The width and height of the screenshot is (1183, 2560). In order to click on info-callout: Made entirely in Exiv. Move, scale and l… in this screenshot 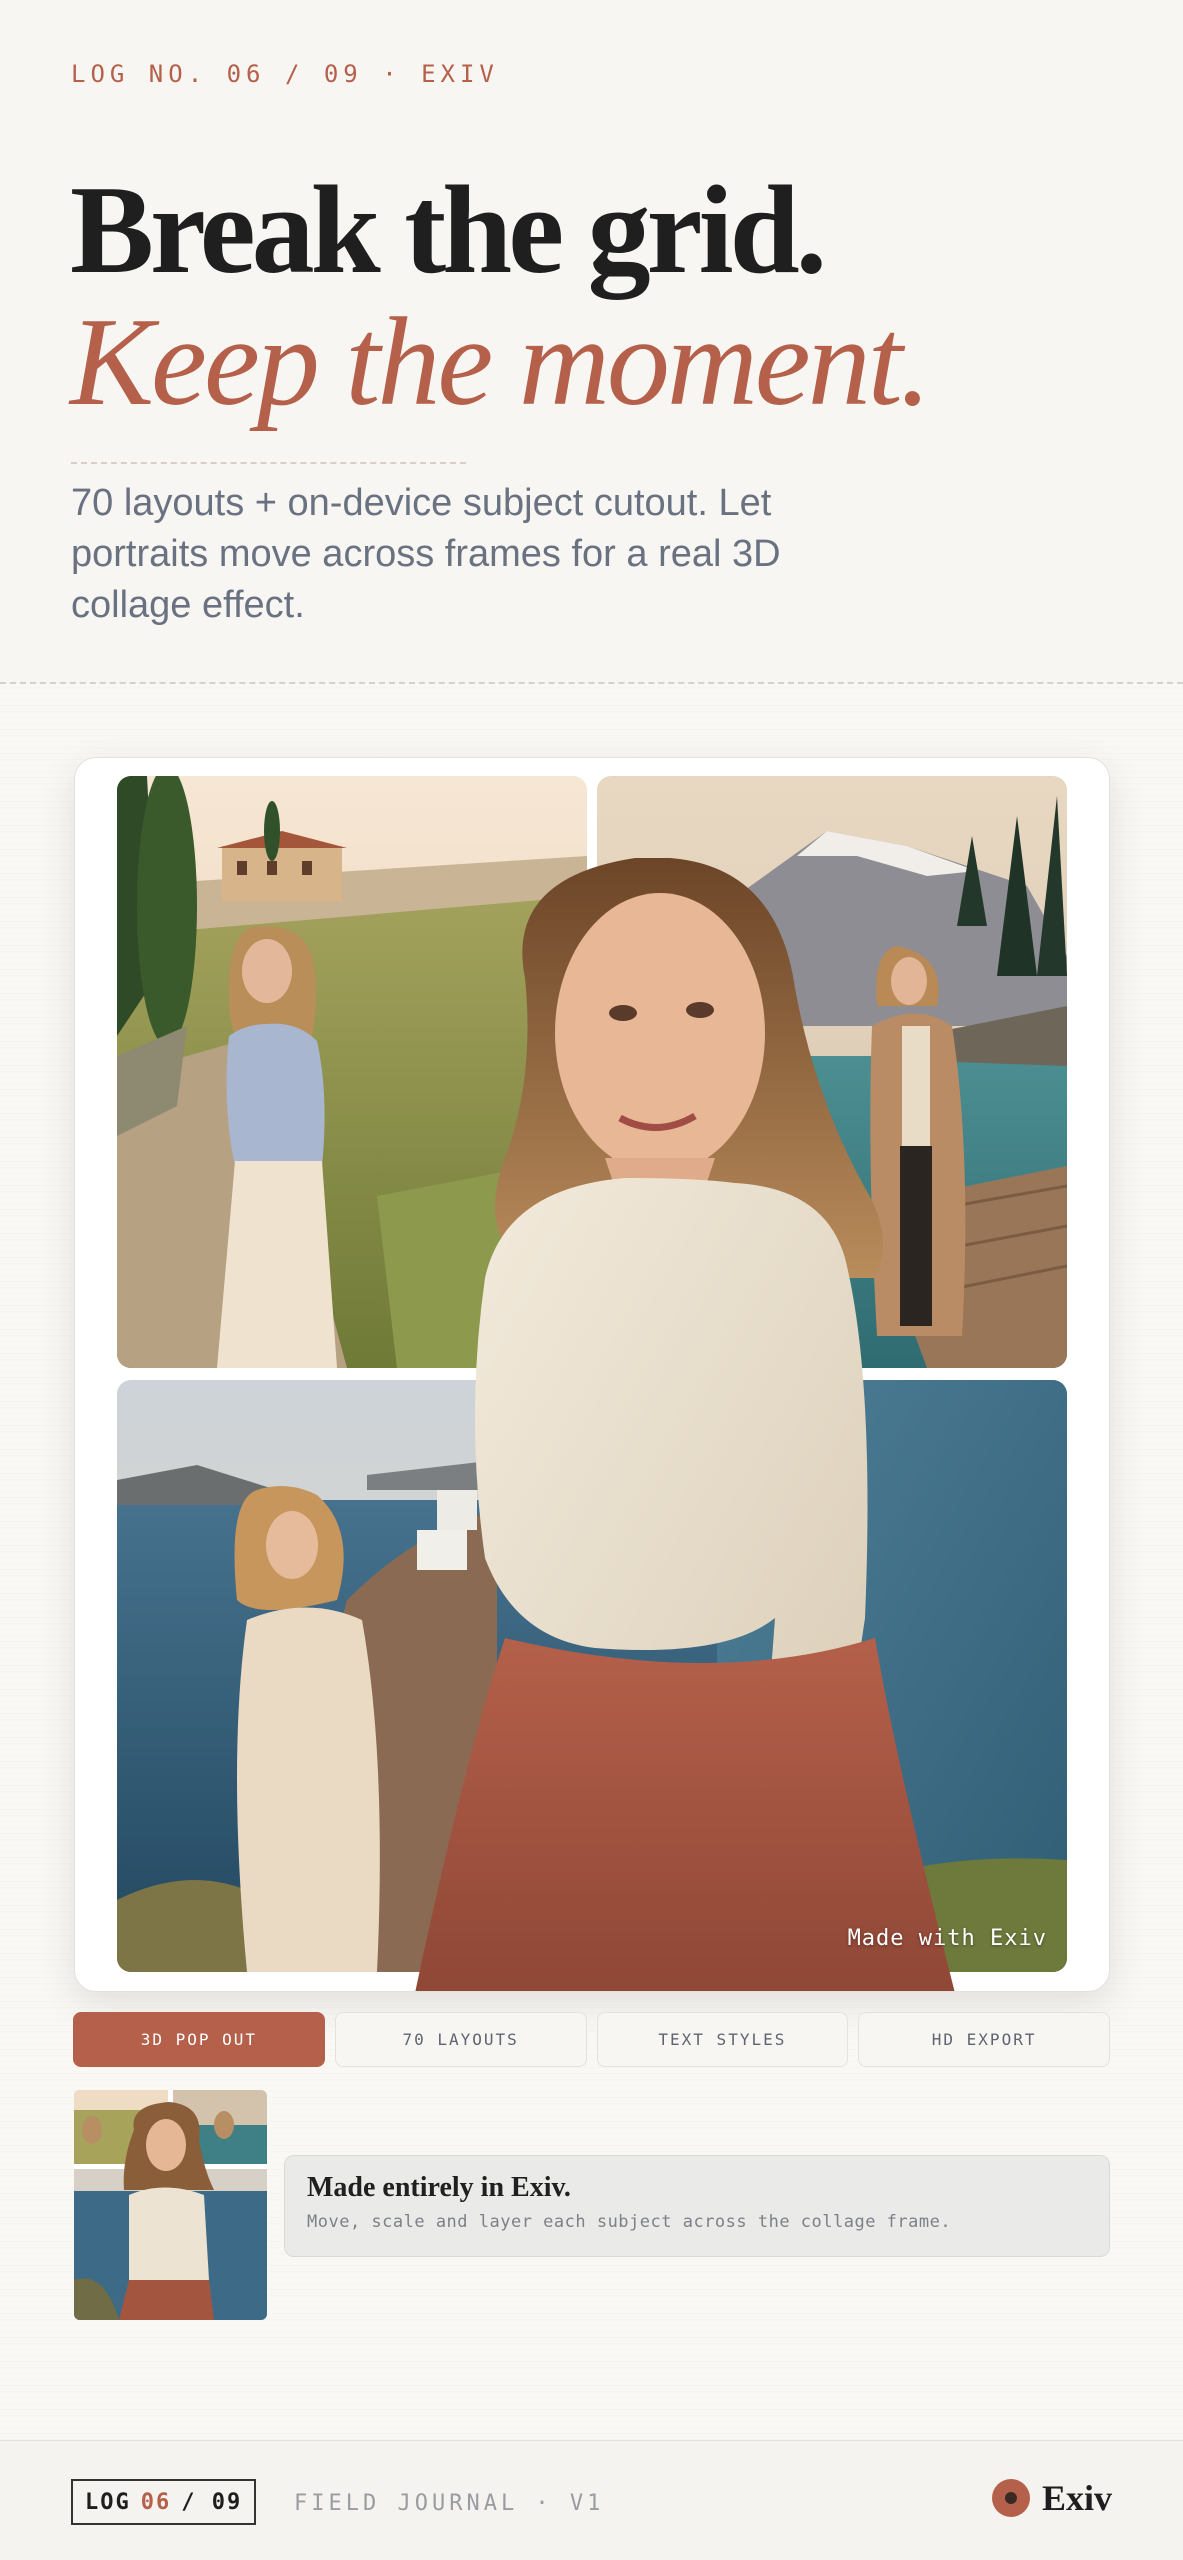, I will do `click(697, 2206)`.